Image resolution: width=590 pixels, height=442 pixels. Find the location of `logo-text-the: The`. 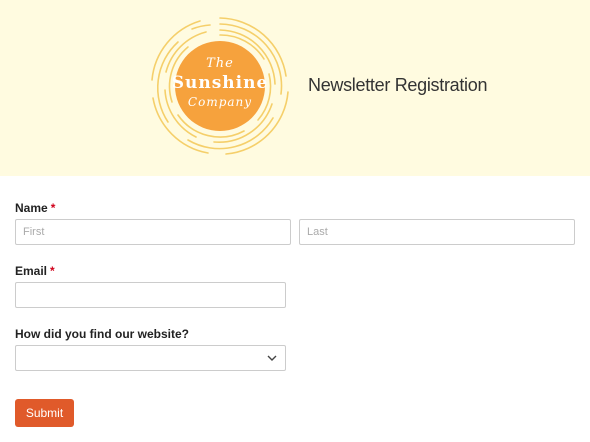

logo-text-the: The is located at coordinates (220, 63).